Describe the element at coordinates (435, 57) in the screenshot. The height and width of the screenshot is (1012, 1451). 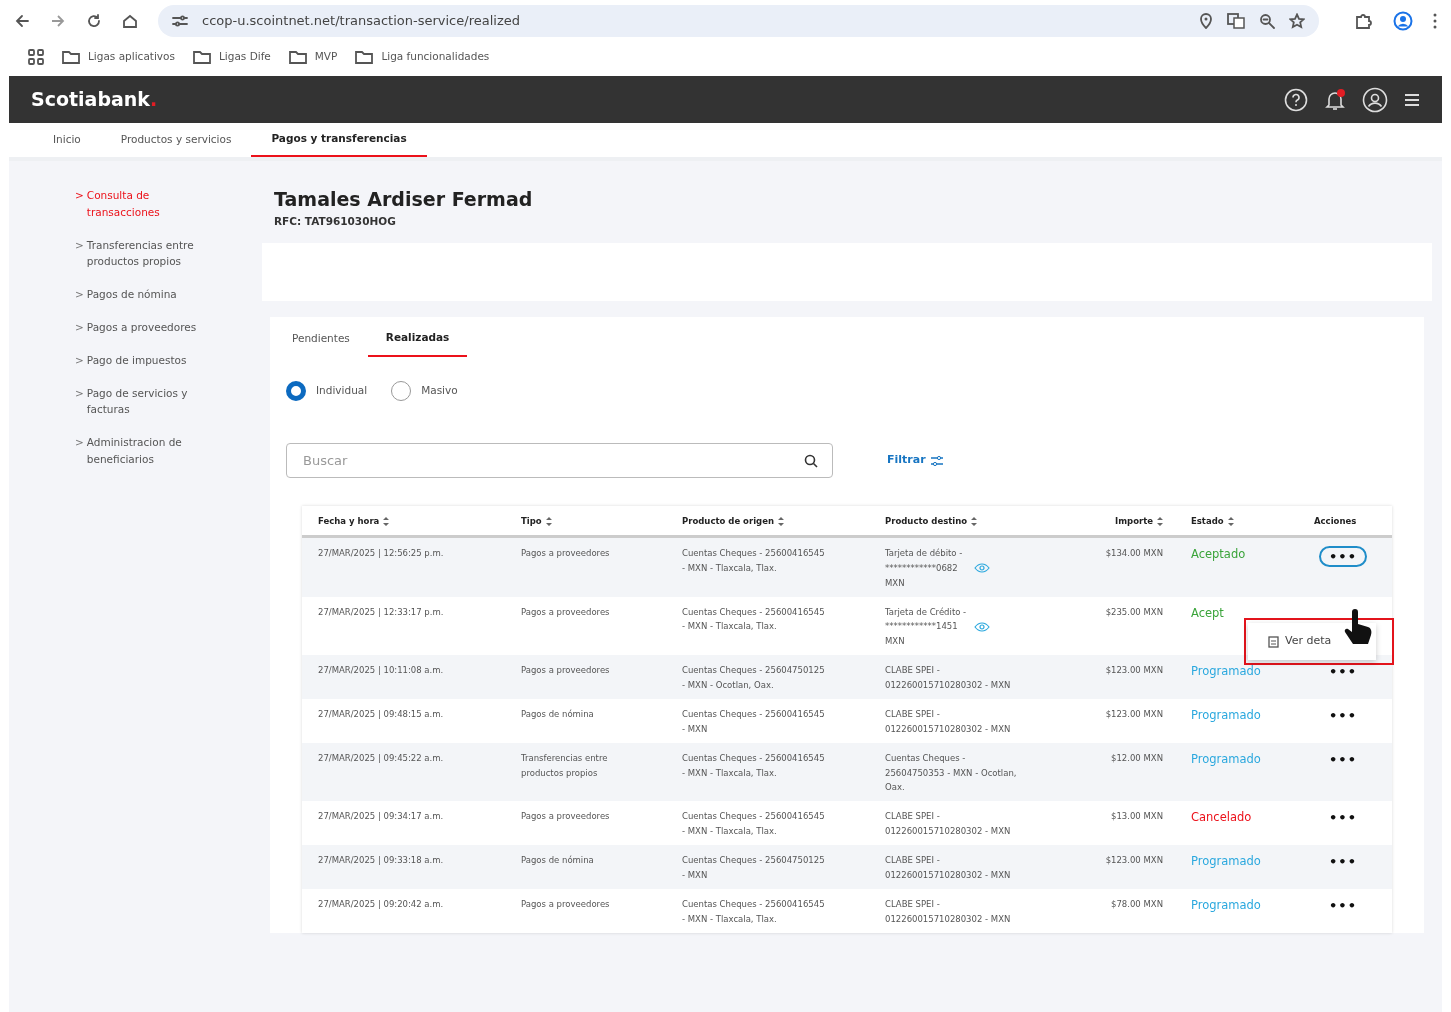
I see `bookmark-link: Liga funcionalidades` at that location.